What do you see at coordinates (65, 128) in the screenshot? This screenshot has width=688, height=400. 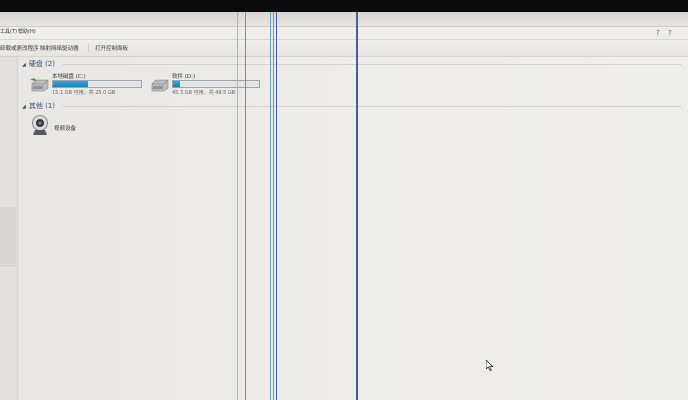 I see `device-label: 视频设备` at bounding box center [65, 128].